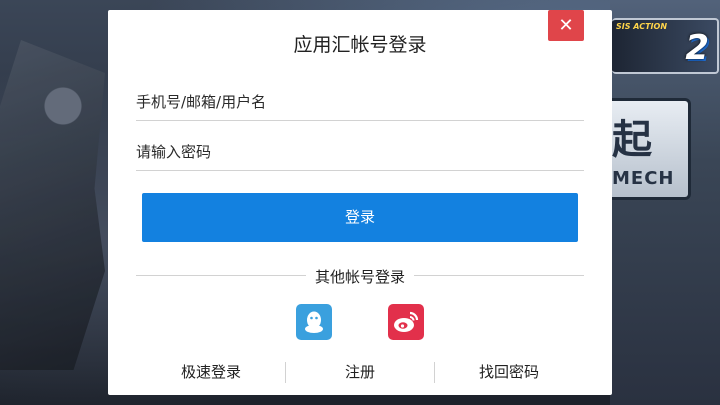  I want to click on username-field, so click(360, 102).